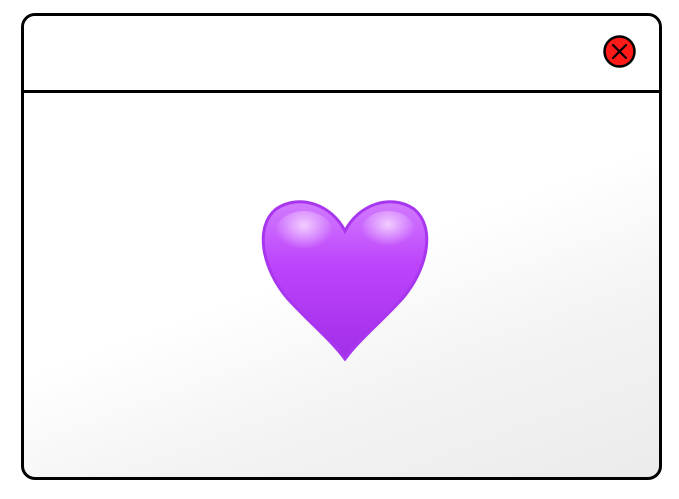 The image size is (679, 499). I want to click on purple-heart-icon, so click(345, 276).